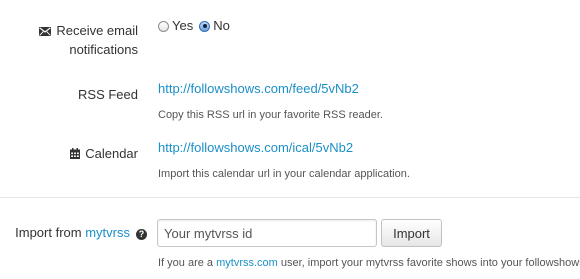 This screenshot has width=580, height=279. Describe the element at coordinates (197, 26) in the screenshot. I see `email-notifications-options: Yes No` at that location.